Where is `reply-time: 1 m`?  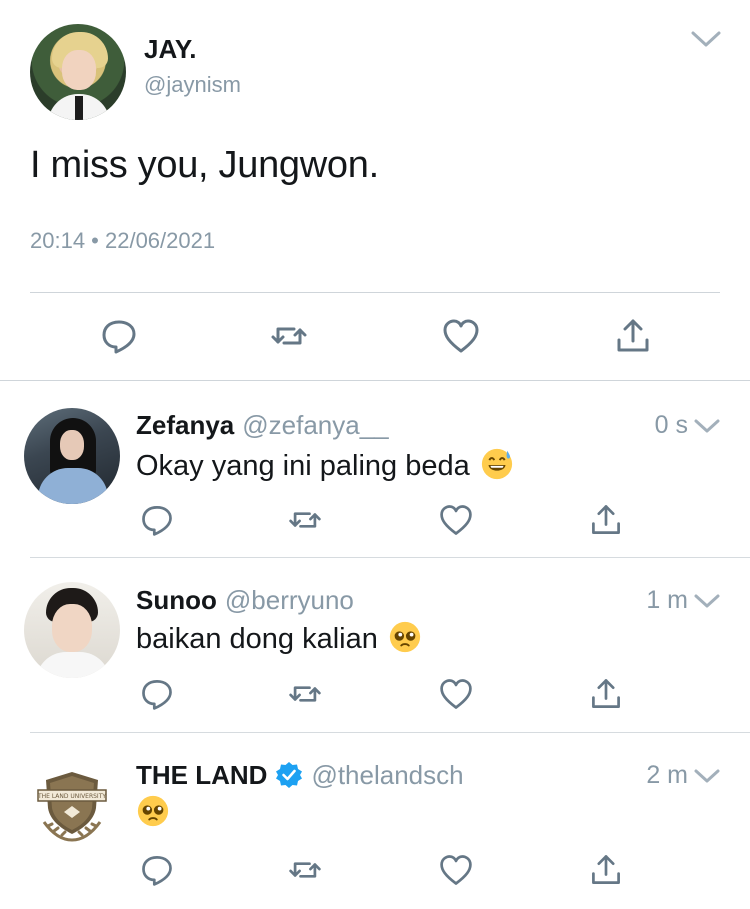 reply-time: 1 m is located at coordinates (667, 600).